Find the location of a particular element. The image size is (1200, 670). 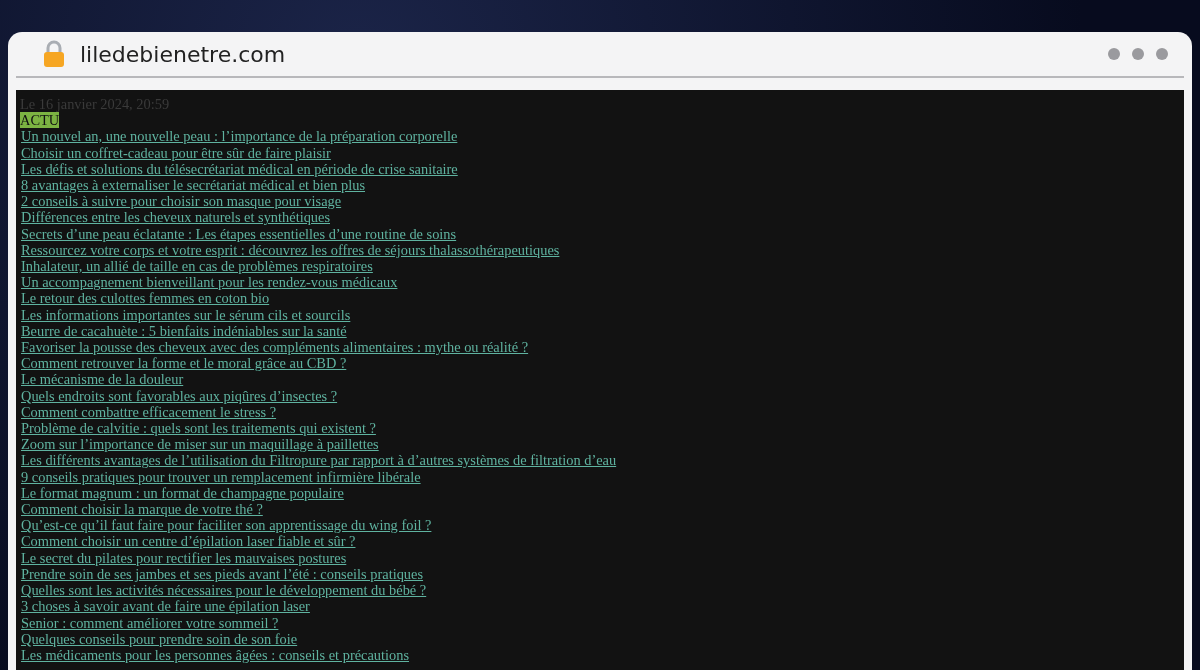

article-link: Quels endroits sont favorables aux piqûres d’insectes ? is located at coordinates (179, 395).